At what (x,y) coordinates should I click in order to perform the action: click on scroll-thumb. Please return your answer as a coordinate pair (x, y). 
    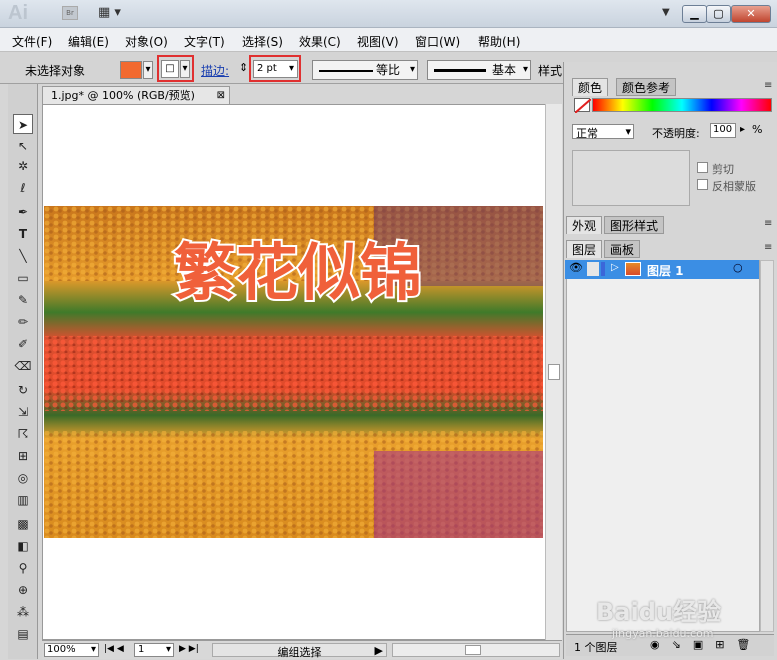
    Looking at the image, I should click on (554, 372).